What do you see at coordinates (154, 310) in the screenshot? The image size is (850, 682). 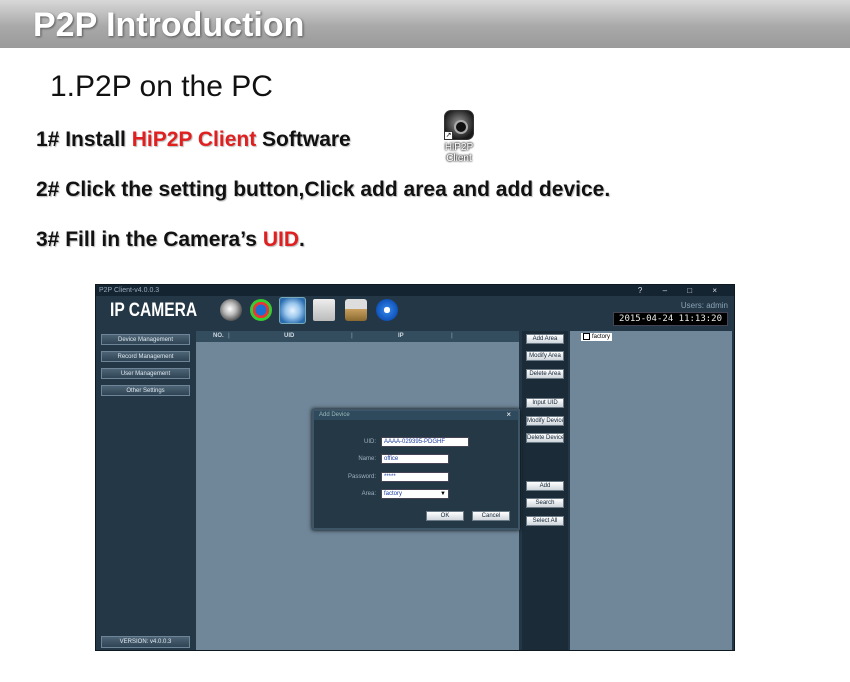 I see `app-logo: IP CAMERA` at bounding box center [154, 310].